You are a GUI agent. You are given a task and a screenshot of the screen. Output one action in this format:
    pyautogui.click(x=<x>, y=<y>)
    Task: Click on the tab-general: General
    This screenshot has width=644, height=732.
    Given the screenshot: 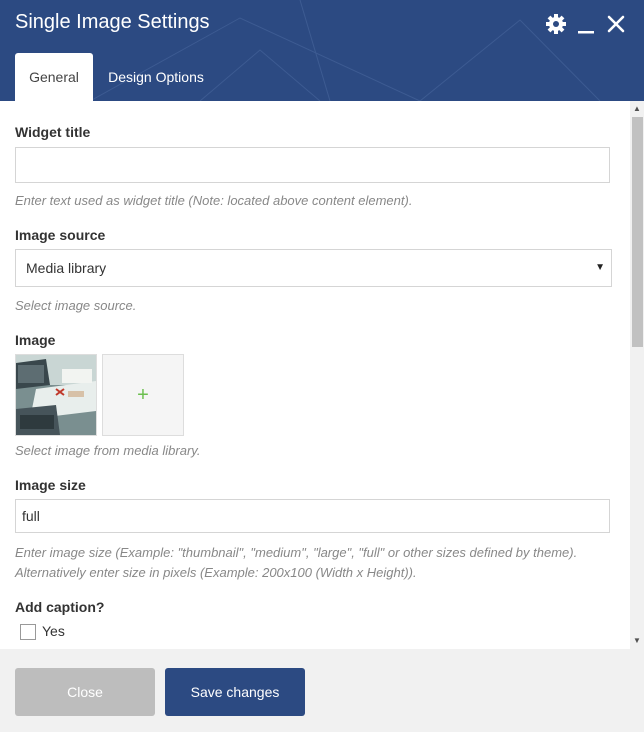 What is the action you would take?
    pyautogui.click(x=54, y=77)
    